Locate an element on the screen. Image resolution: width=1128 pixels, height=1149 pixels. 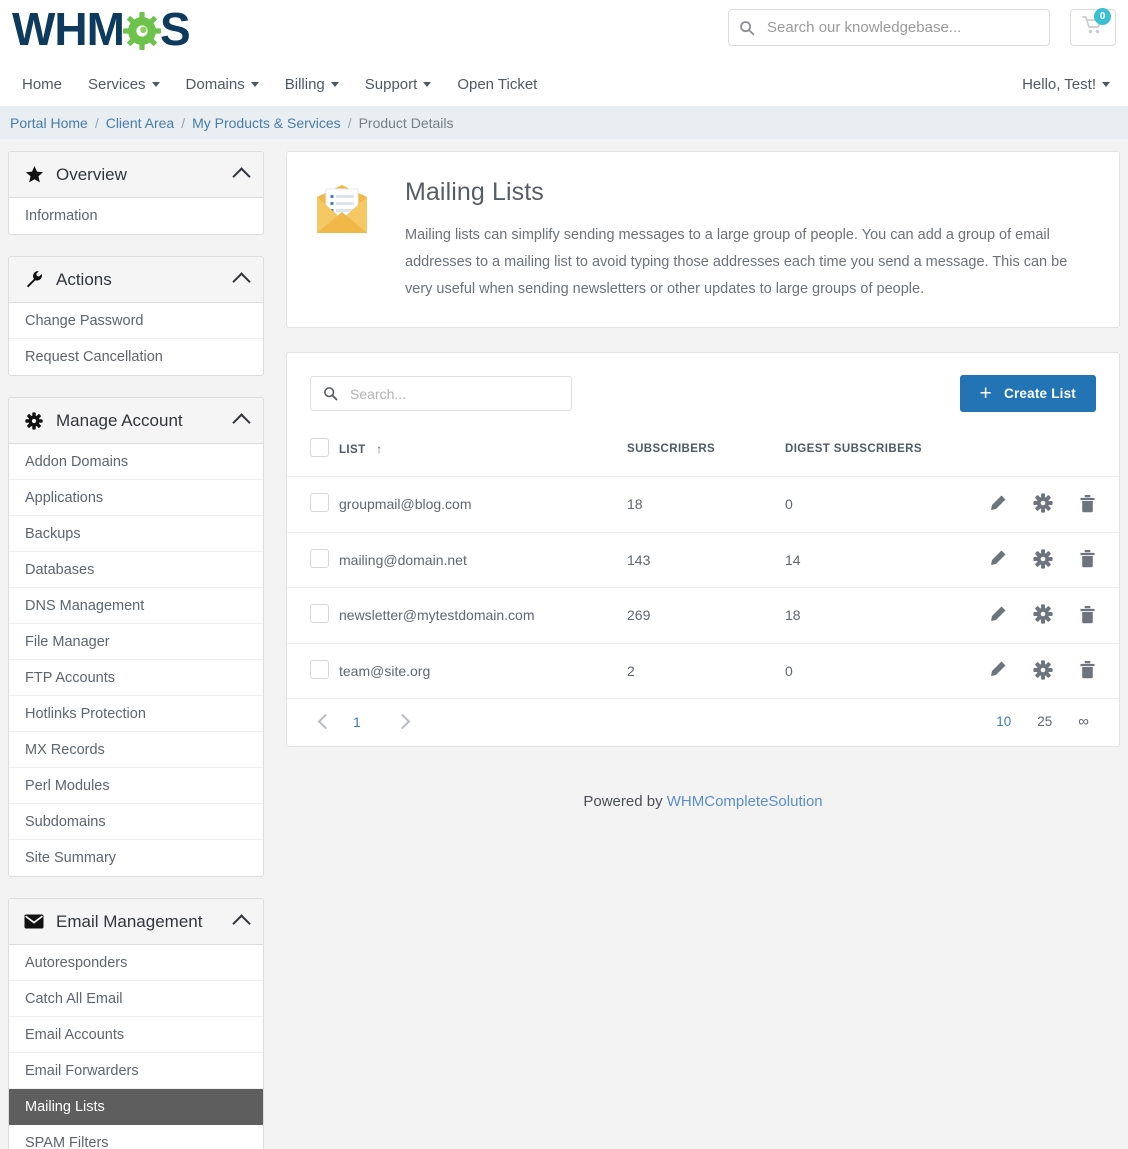
nav-item-open-ticket: Open Ticket is located at coordinates (497, 84).